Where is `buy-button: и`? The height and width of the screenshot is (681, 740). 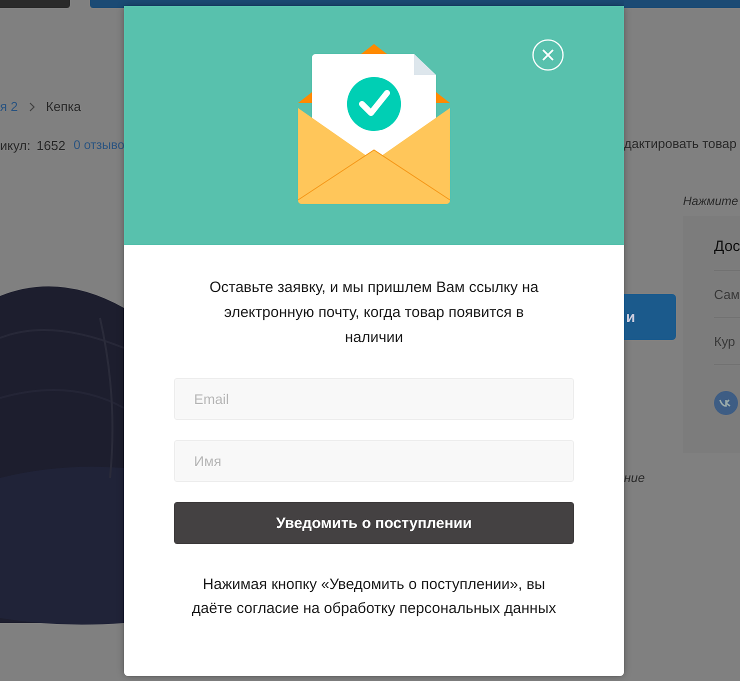
buy-button: и is located at coordinates (650, 317).